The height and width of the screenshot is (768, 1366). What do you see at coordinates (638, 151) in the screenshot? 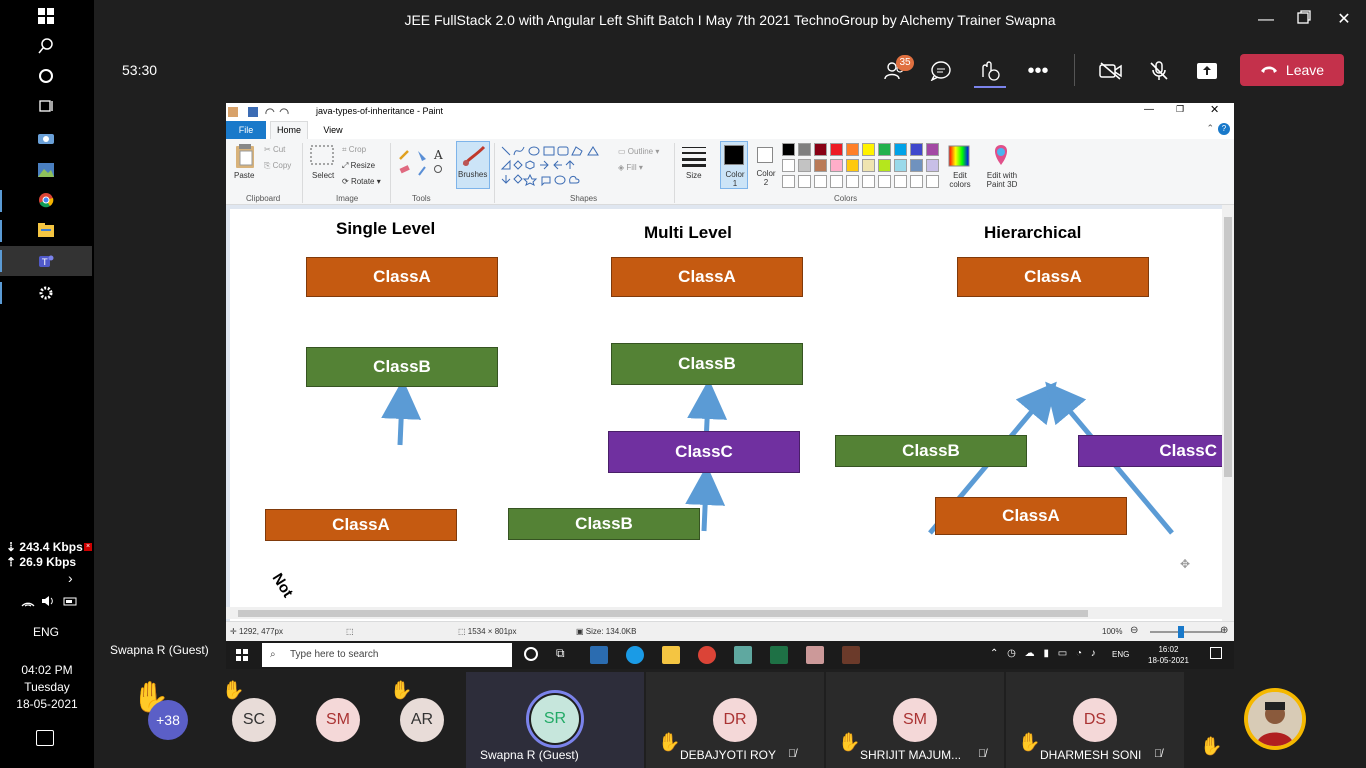
I see `outline-dropdown: ▭ Outline ▾` at bounding box center [638, 151].